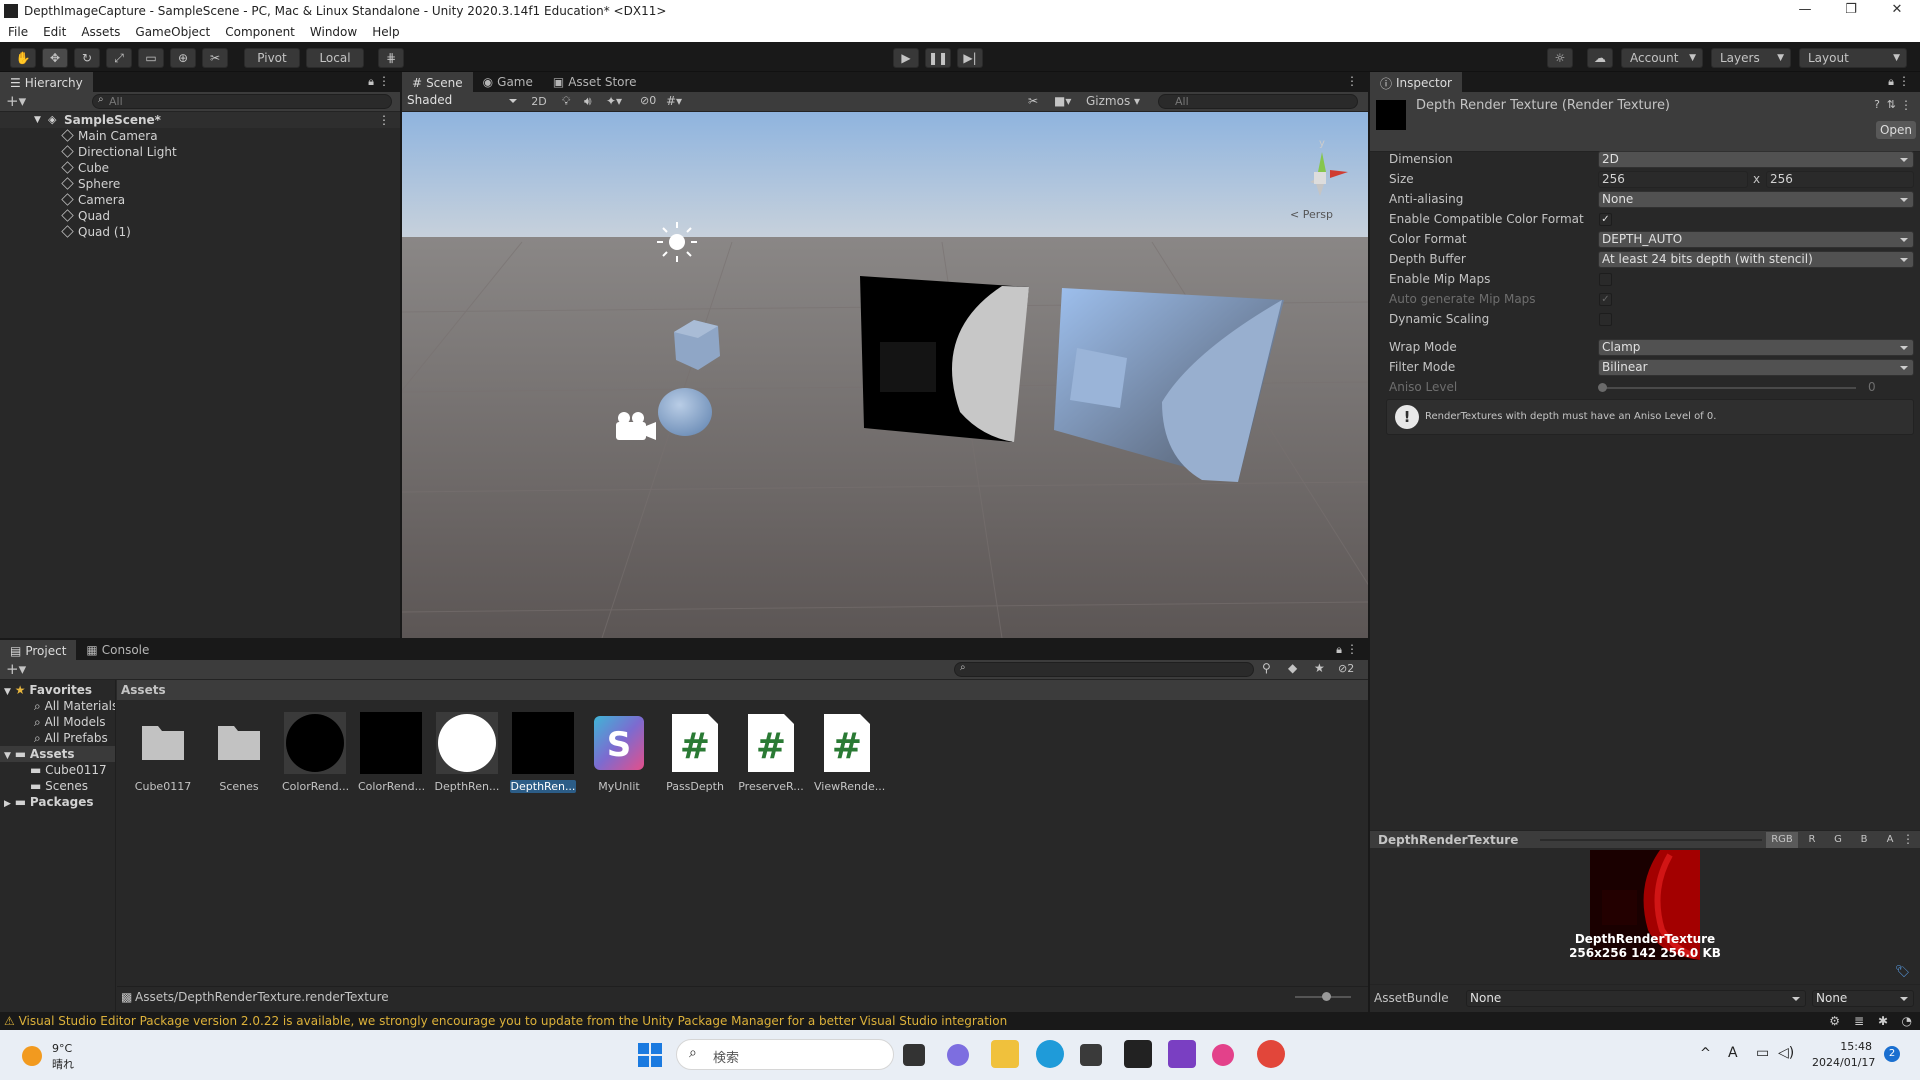 This screenshot has height=1080, width=1920. Describe the element at coordinates (1560, 58) in the screenshot. I see `services-icon: ☼` at that location.